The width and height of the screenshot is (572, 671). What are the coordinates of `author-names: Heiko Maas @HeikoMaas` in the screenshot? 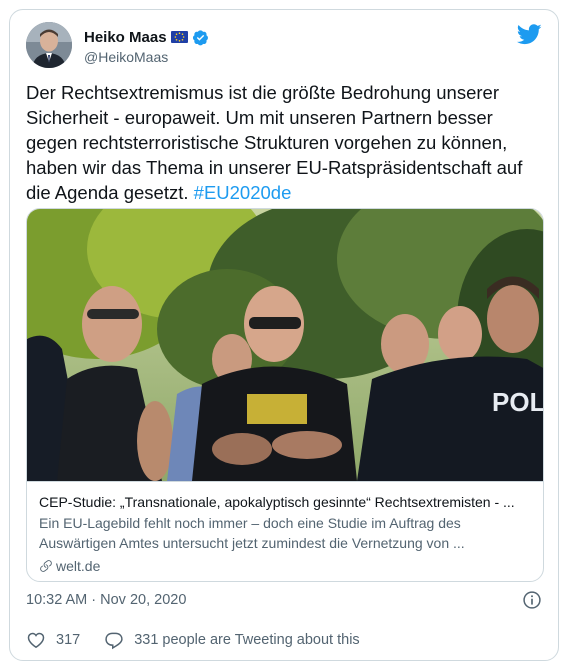 It's located at (146, 46).